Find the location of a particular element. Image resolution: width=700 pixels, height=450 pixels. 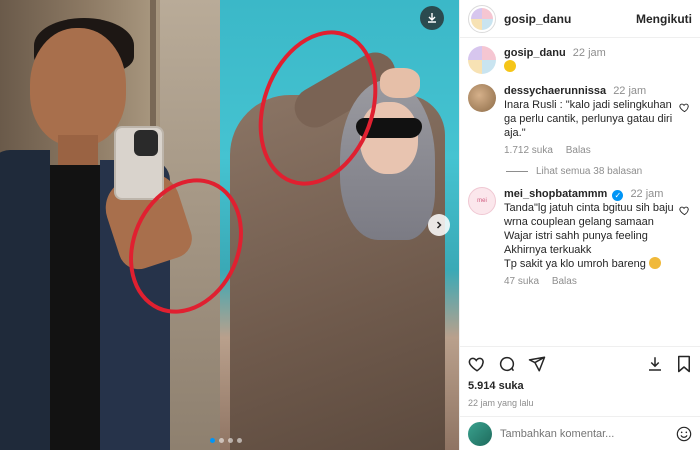

share-icon is located at coordinates (537, 363).